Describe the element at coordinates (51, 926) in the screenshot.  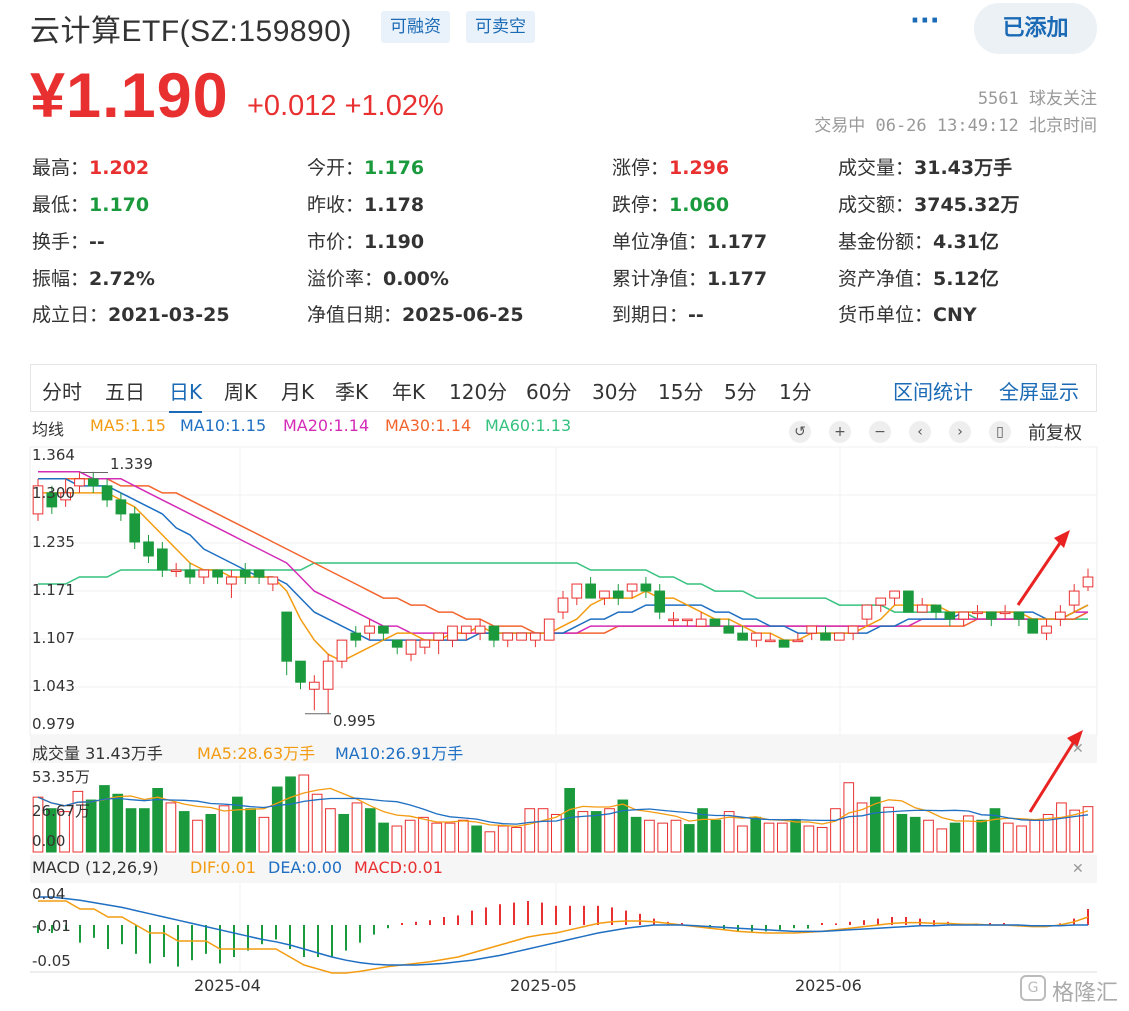
I see `macd-axis-mid: -0.01` at that location.